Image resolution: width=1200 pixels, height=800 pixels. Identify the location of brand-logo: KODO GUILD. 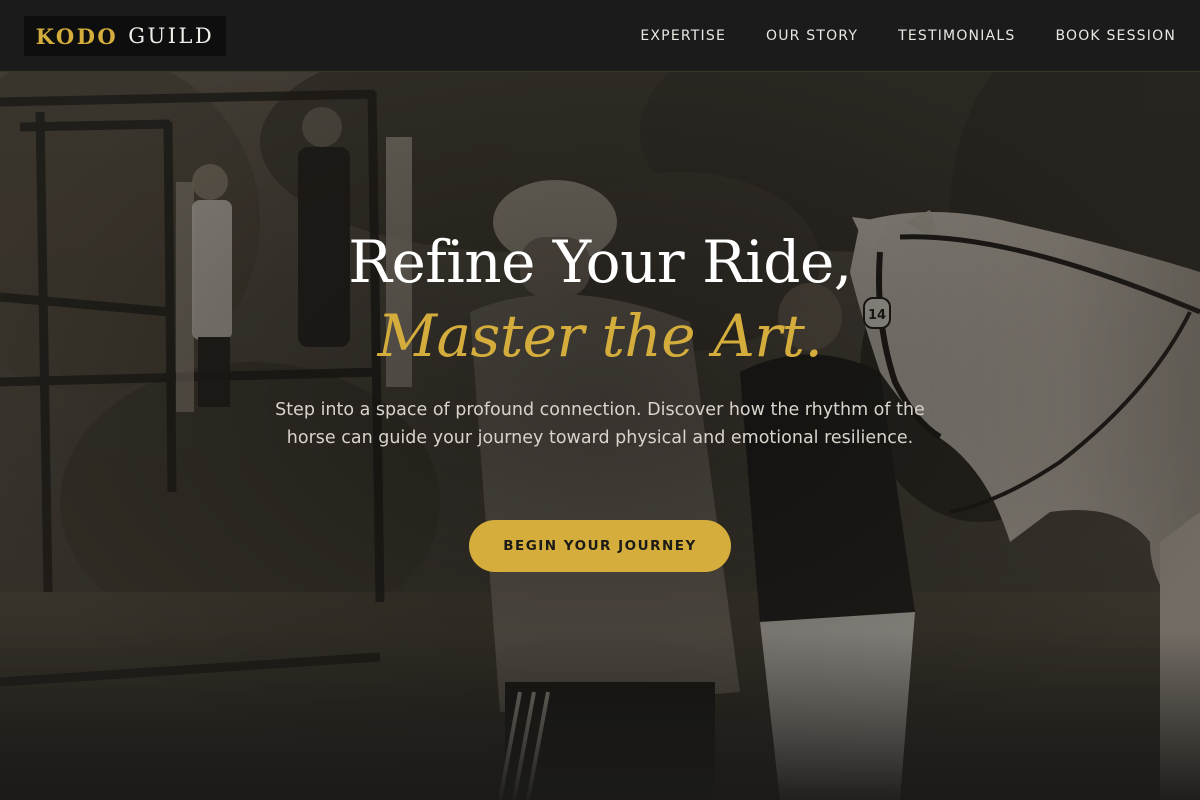
(125, 36).